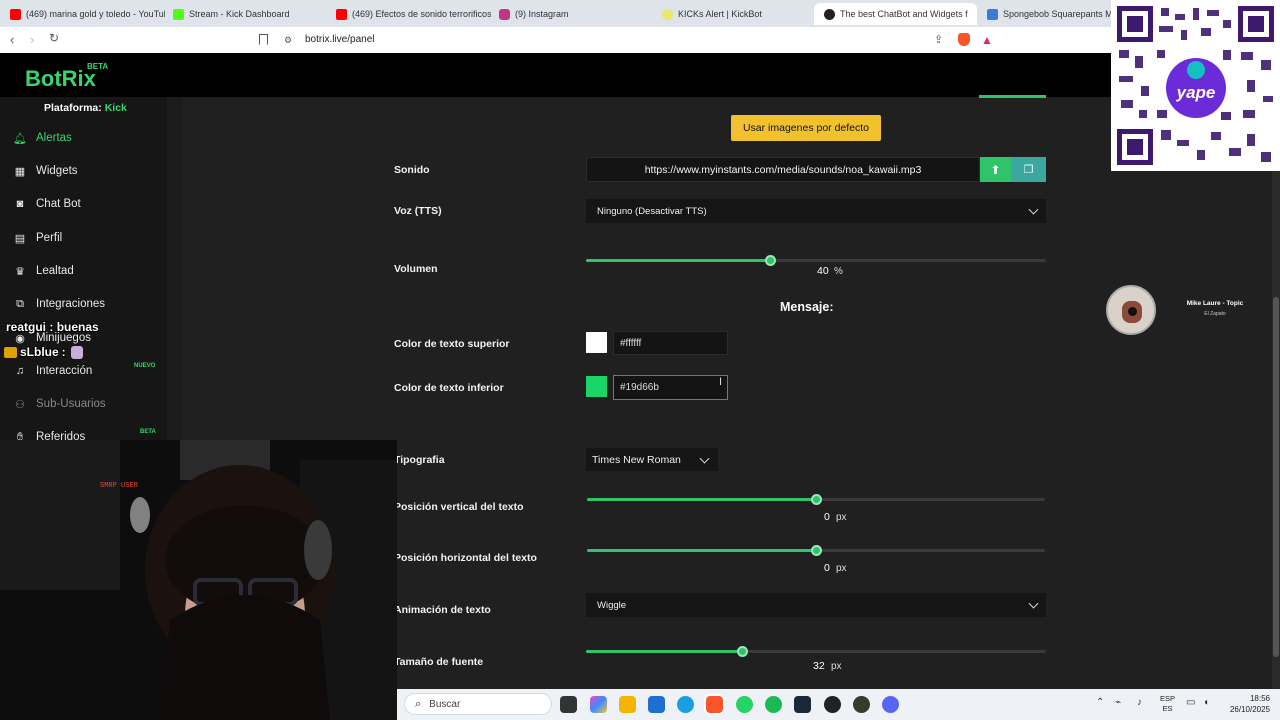  Describe the element at coordinates (115, 108) in the screenshot. I see `platform-value: Kick` at that location.